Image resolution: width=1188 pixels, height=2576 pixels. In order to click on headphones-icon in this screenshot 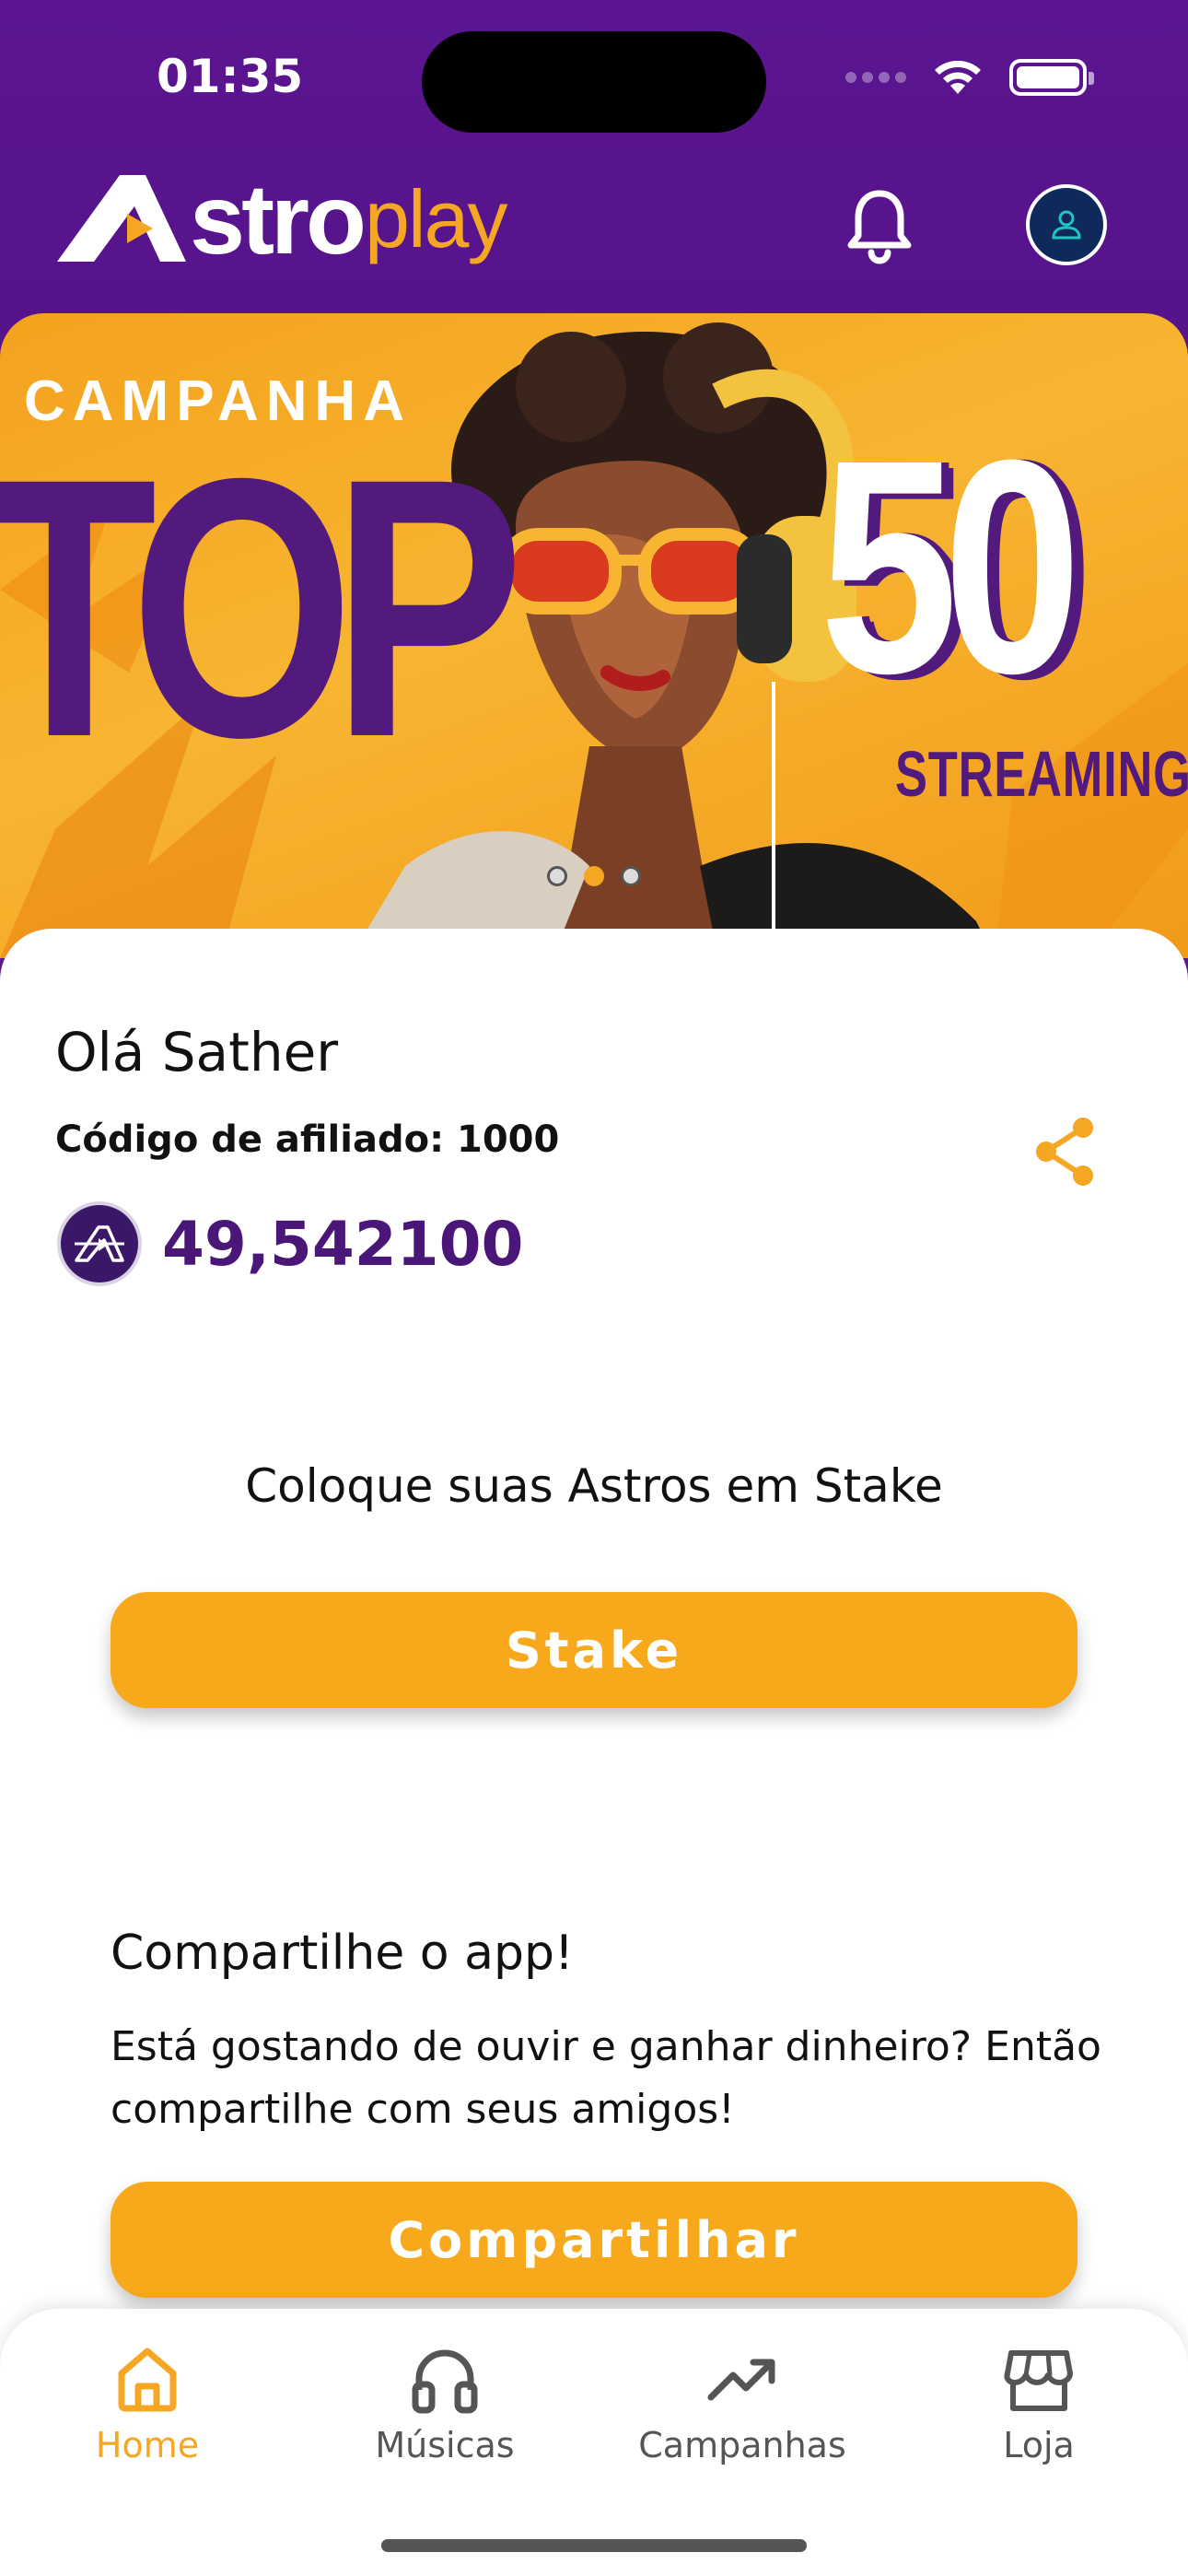, I will do `click(445, 2381)`.